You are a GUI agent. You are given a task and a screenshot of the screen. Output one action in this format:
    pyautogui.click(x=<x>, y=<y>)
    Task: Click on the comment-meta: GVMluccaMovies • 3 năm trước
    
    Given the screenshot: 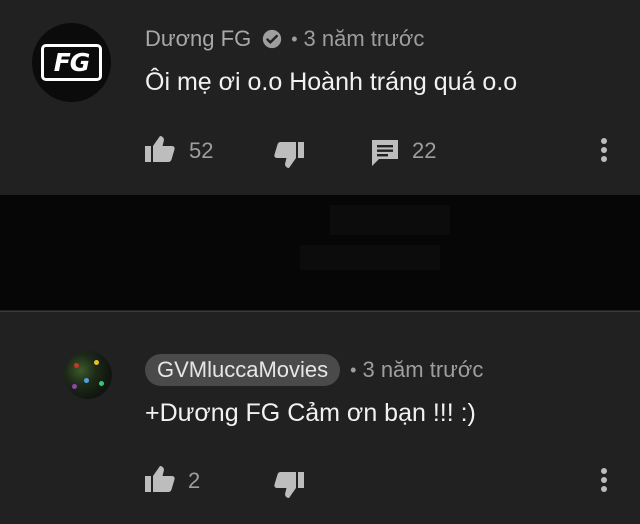 What is the action you would take?
    pyautogui.click(x=314, y=370)
    